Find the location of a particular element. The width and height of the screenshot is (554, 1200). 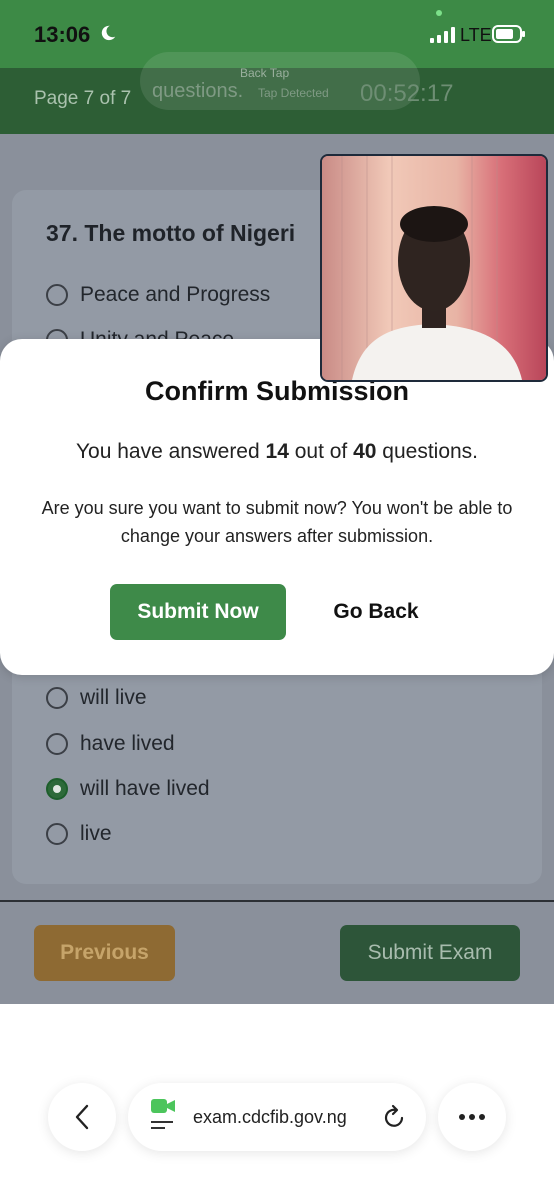

notification-title: Back Tap is located at coordinates (265, 73).